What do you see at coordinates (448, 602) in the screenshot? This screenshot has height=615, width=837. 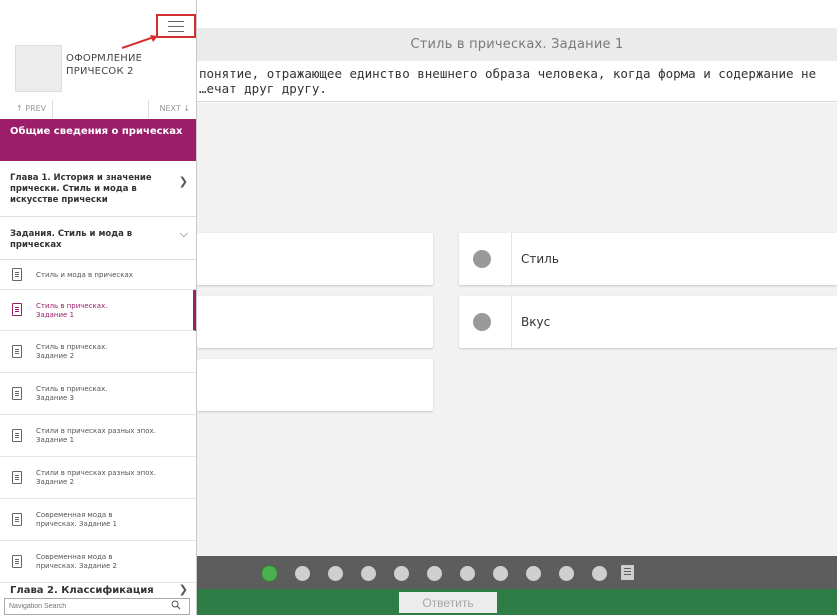 I see `submit-answer-button: Ответить` at bounding box center [448, 602].